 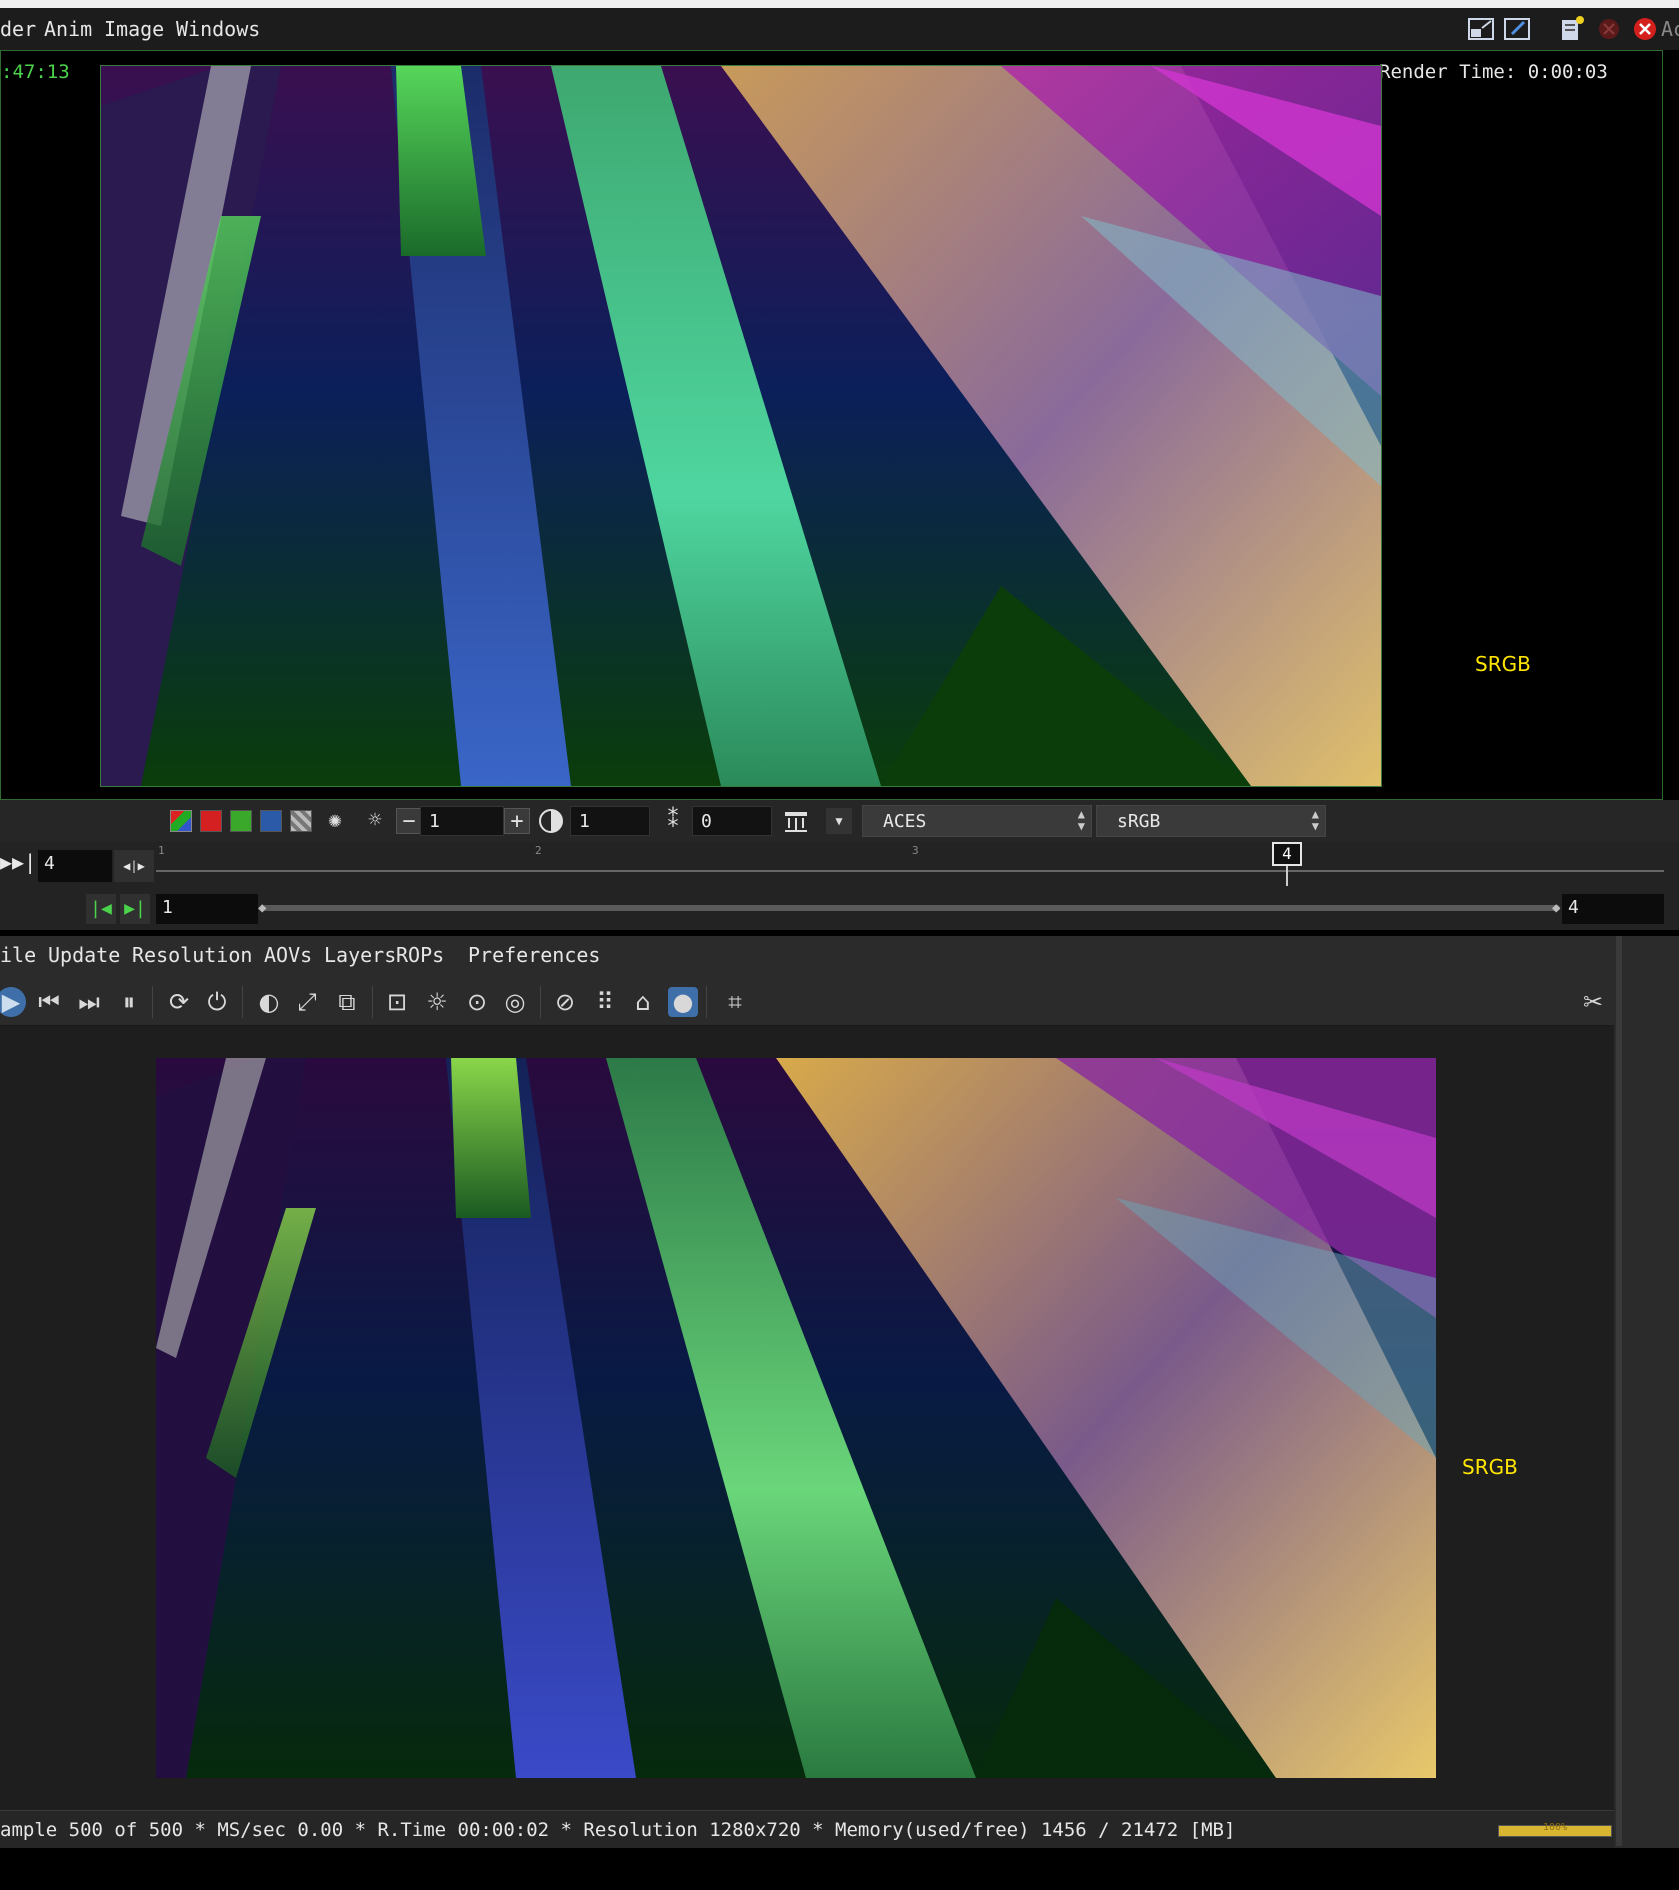 What do you see at coordinates (1493, 72) in the screenshot?
I see `render-time-readout: Render Time: 0:00:03` at bounding box center [1493, 72].